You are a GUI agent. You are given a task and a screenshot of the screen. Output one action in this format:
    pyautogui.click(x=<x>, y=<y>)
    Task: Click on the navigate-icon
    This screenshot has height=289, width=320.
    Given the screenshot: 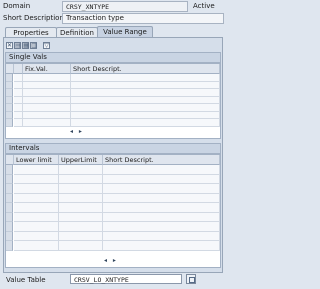 What is the action you would take?
    pyautogui.click(x=192, y=280)
    